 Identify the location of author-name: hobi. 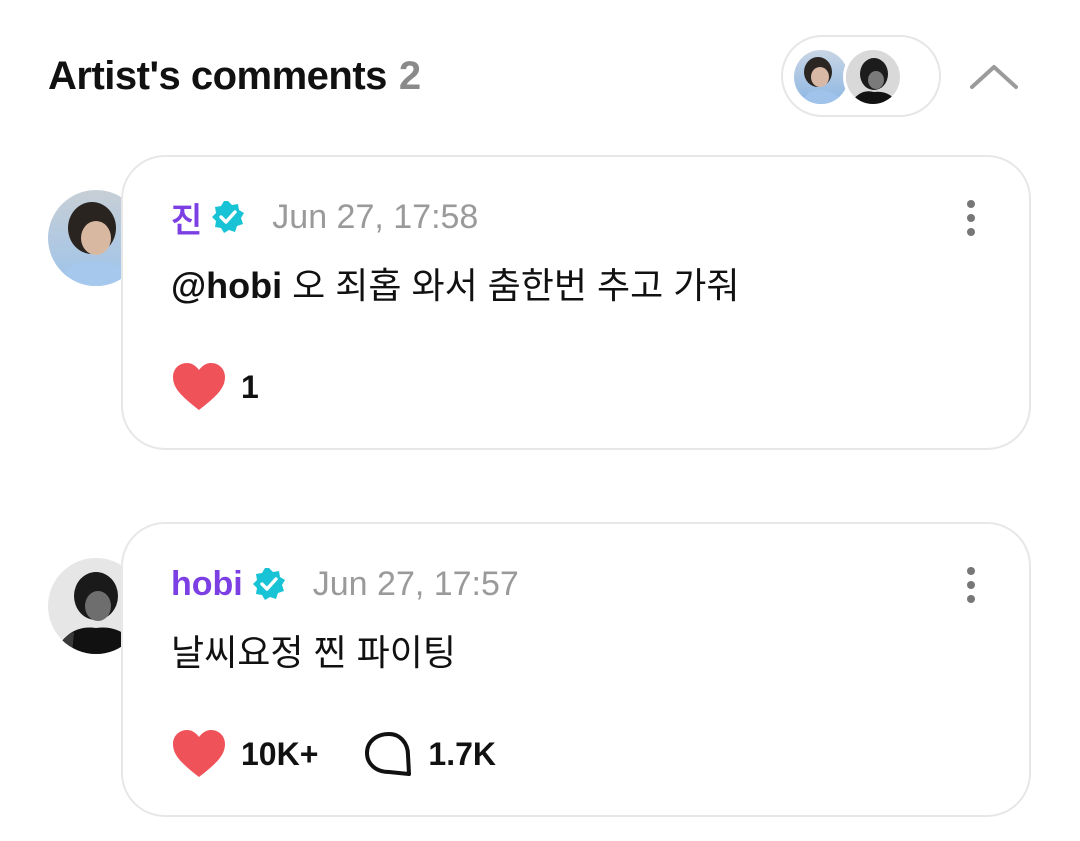
(207, 584).